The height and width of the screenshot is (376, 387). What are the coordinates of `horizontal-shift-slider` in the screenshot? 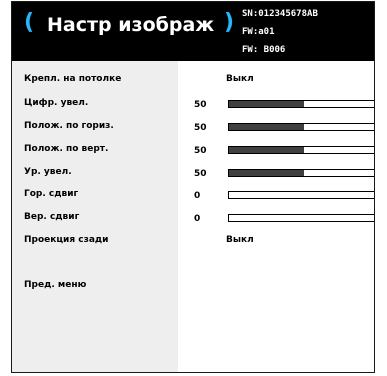 It's located at (301, 195).